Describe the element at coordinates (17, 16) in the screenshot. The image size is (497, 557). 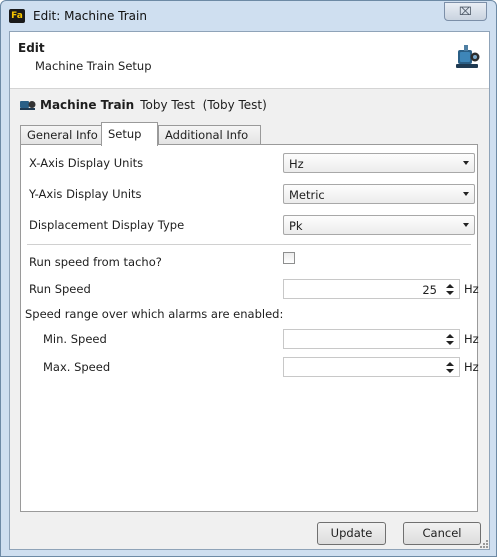
I see `app-icon: Fa` at that location.